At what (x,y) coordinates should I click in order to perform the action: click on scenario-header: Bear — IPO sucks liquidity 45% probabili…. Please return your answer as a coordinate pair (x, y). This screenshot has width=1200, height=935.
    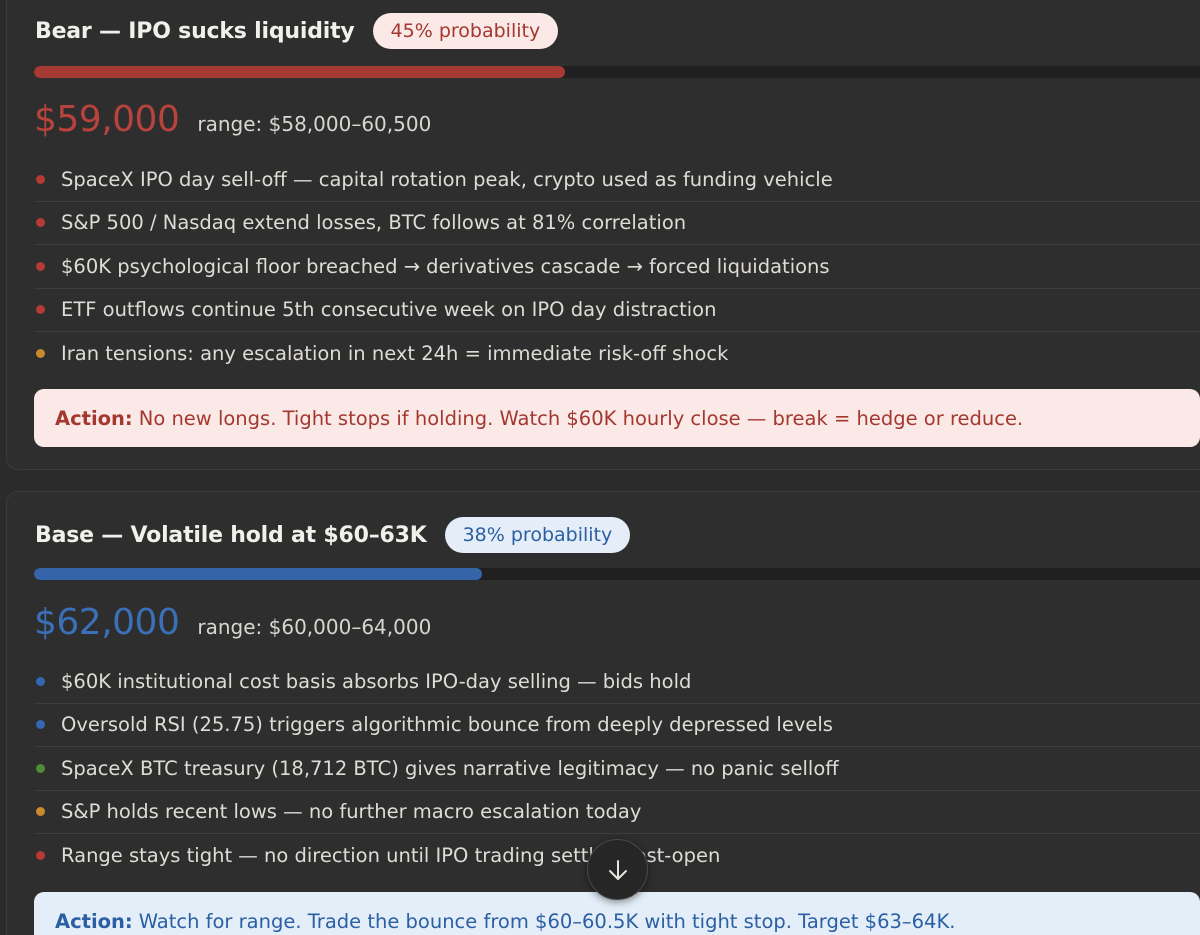
    Looking at the image, I should click on (297, 31).